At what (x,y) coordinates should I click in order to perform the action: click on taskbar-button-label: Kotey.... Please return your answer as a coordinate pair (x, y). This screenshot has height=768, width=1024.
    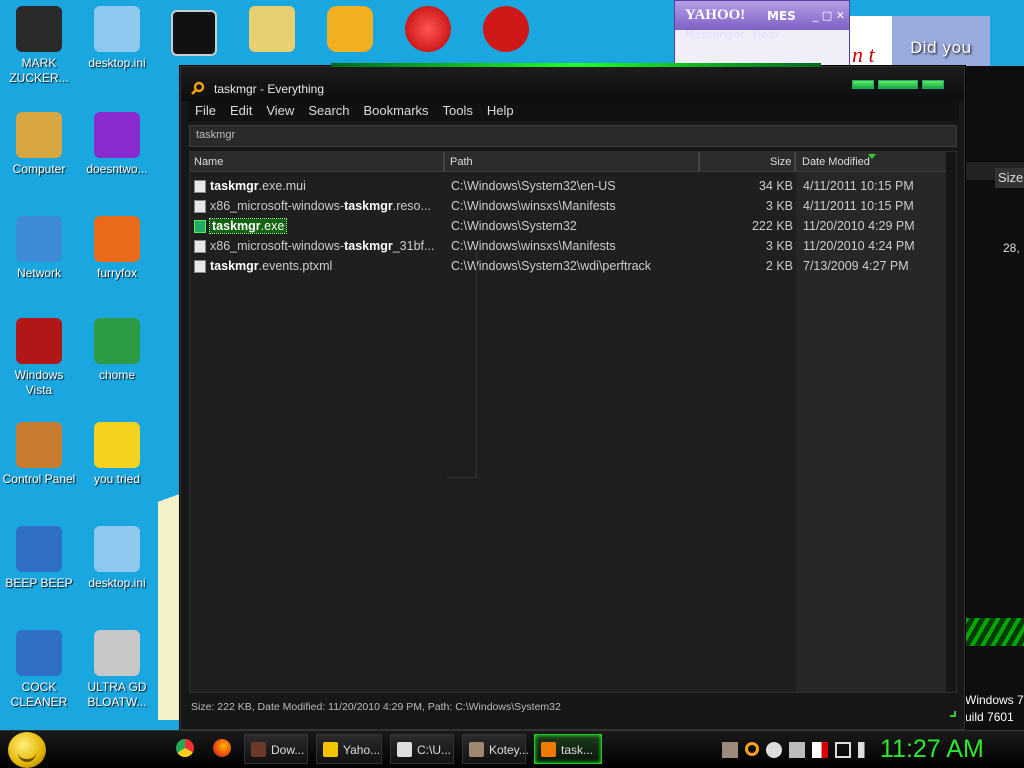
    Looking at the image, I should click on (509, 750).